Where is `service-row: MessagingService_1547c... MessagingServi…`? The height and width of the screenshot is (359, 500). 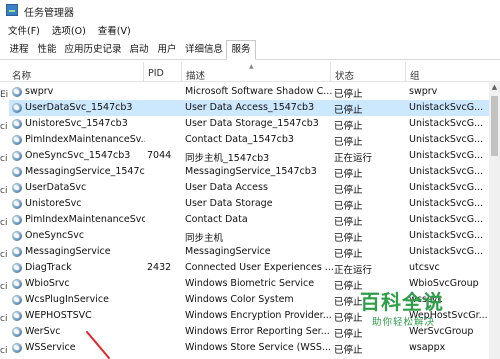
service-row: MessagingService_1547c... MessagingServi… is located at coordinates (254, 172).